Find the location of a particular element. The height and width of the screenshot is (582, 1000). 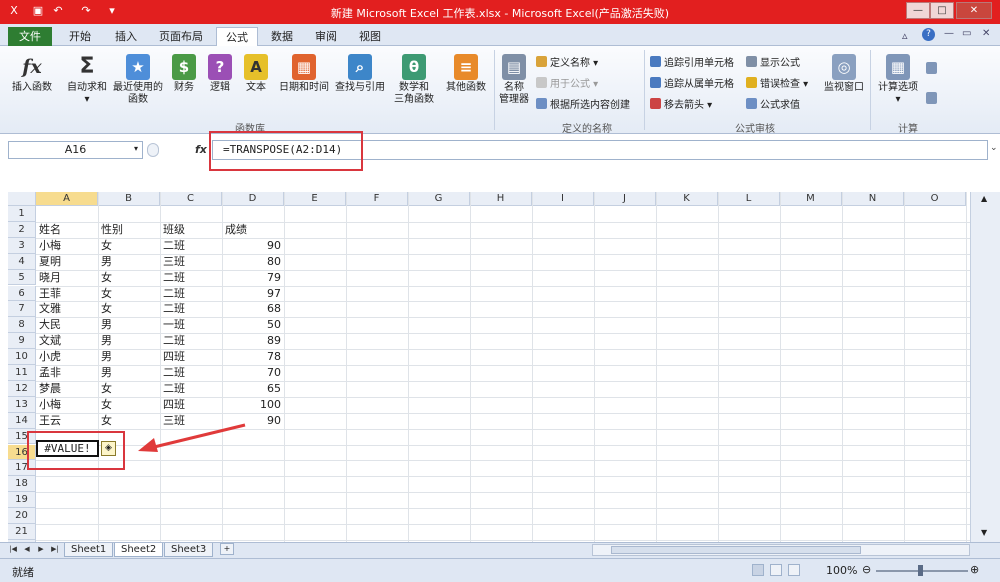

workbook-restore-icon: ▭ is located at coordinates (966, 33).